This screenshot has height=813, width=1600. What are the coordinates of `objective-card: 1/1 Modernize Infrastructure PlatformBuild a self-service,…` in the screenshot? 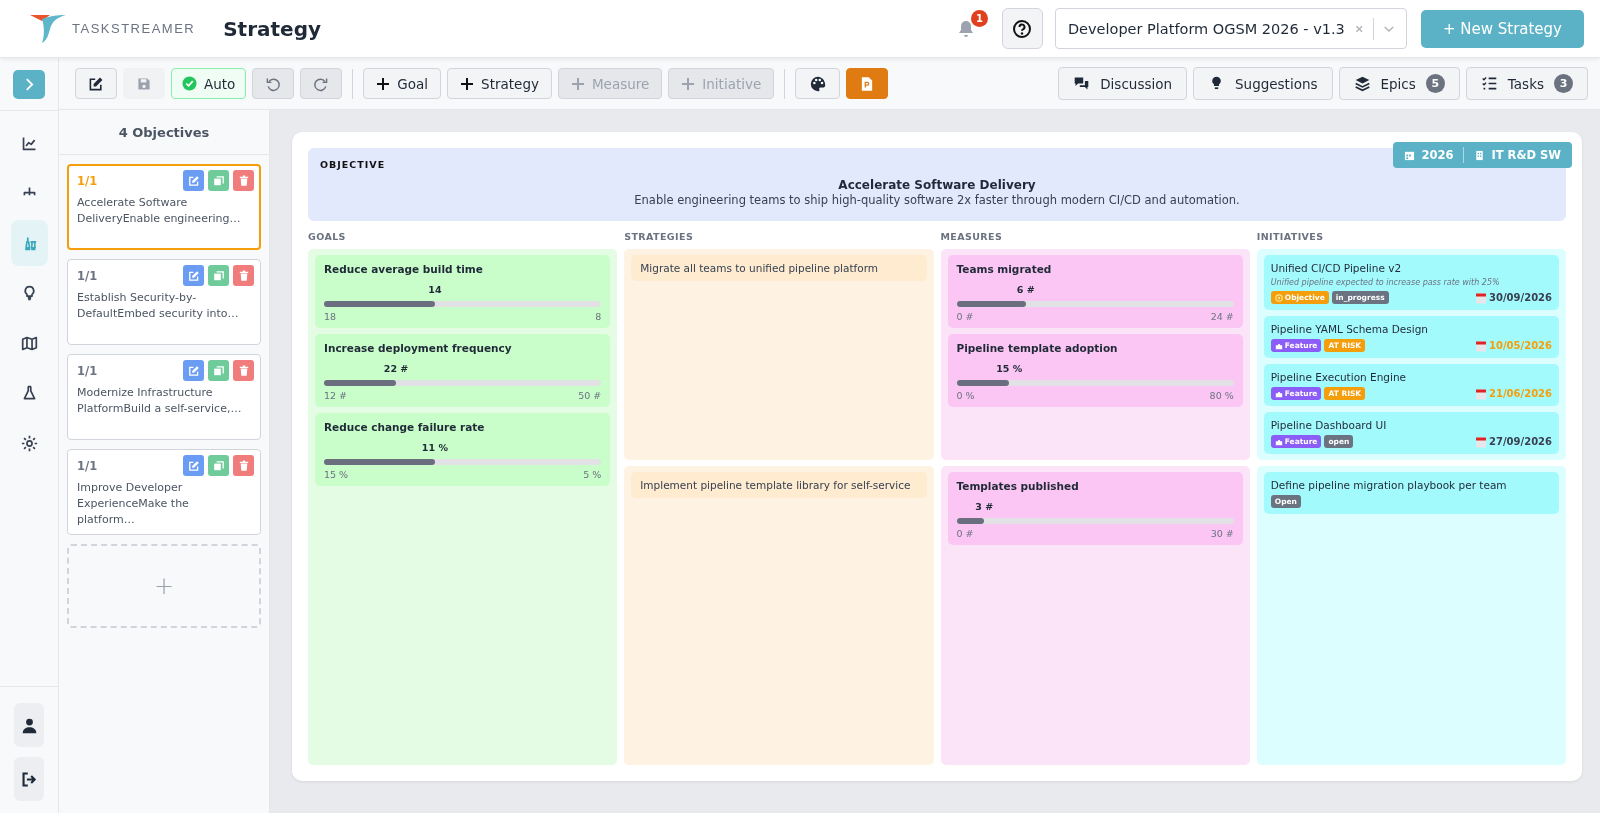 It's located at (164, 397).